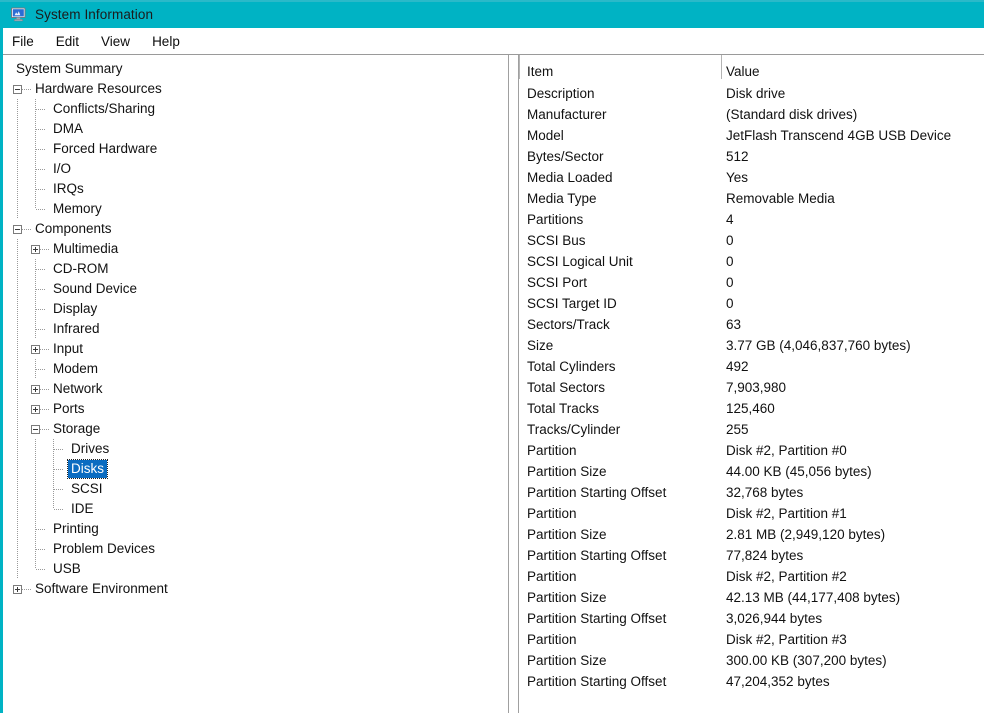  What do you see at coordinates (620, 71) in the screenshot?
I see `column-header-item: Item` at bounding box center [620, 71].